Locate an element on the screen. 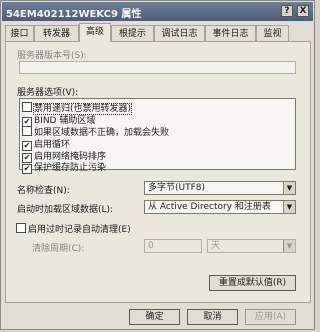 The image size is (320, 332). option-bind-secondaries: ✔ BIND 辅助区域 is located at coordinates (58, 120).